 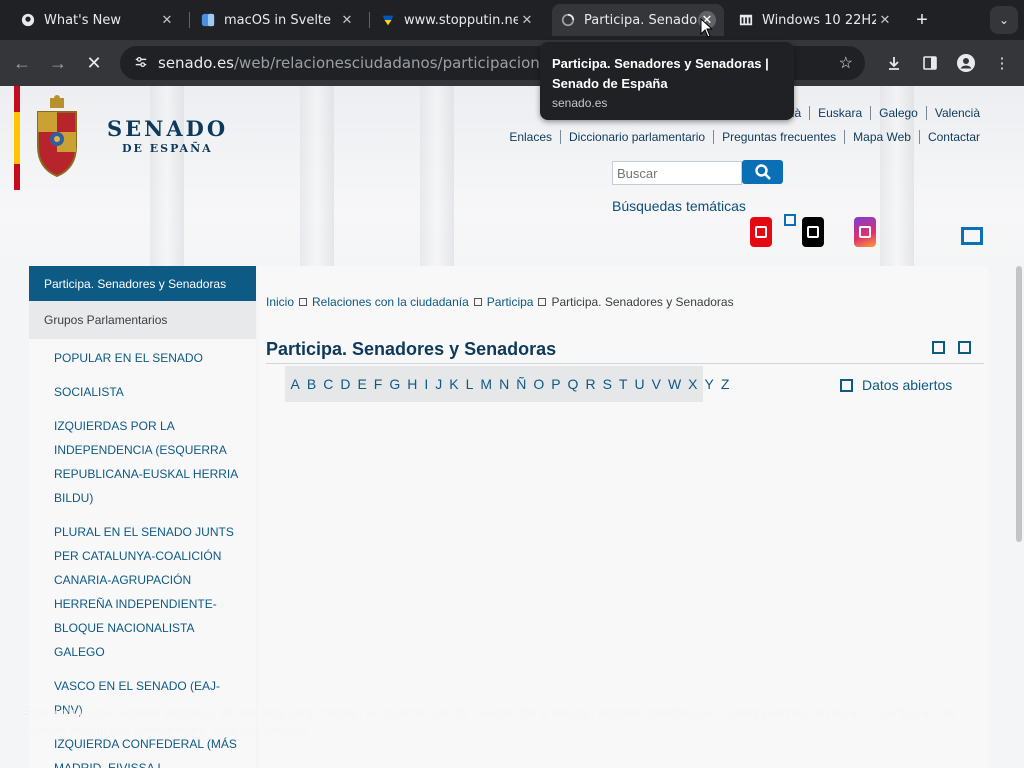 I want to click on tab-whats-new: What's New ✕, so click(x=98, y=20).